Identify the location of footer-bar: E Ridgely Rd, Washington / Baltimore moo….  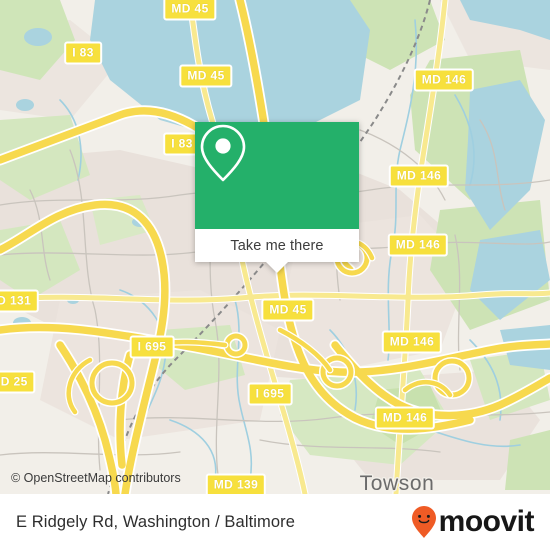
(275, 522).